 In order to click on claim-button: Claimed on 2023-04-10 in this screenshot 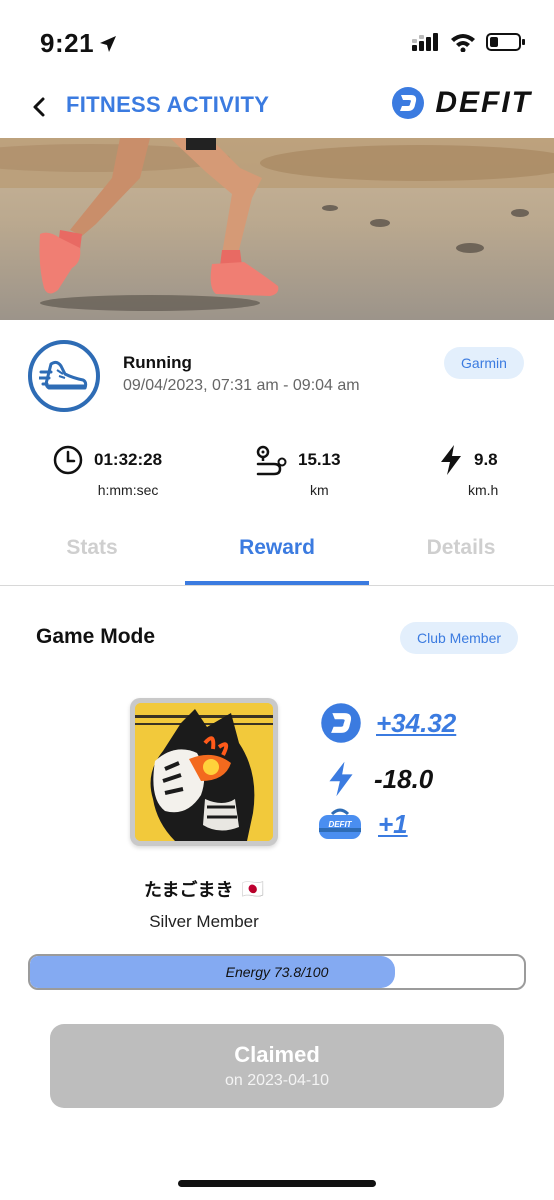, I will do `click(277, 1066)`.